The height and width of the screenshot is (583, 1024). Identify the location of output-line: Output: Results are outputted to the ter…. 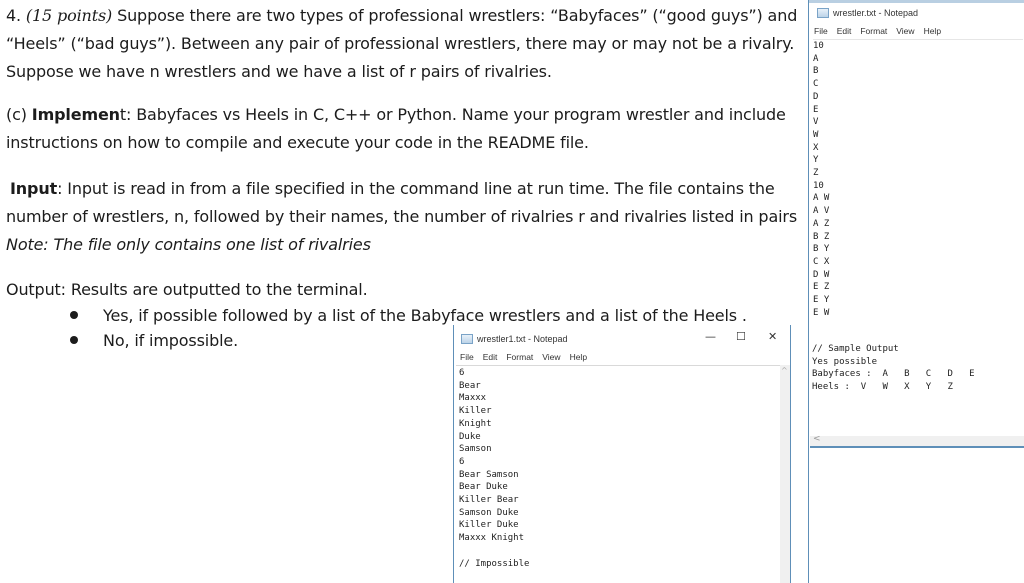
(187, 289).